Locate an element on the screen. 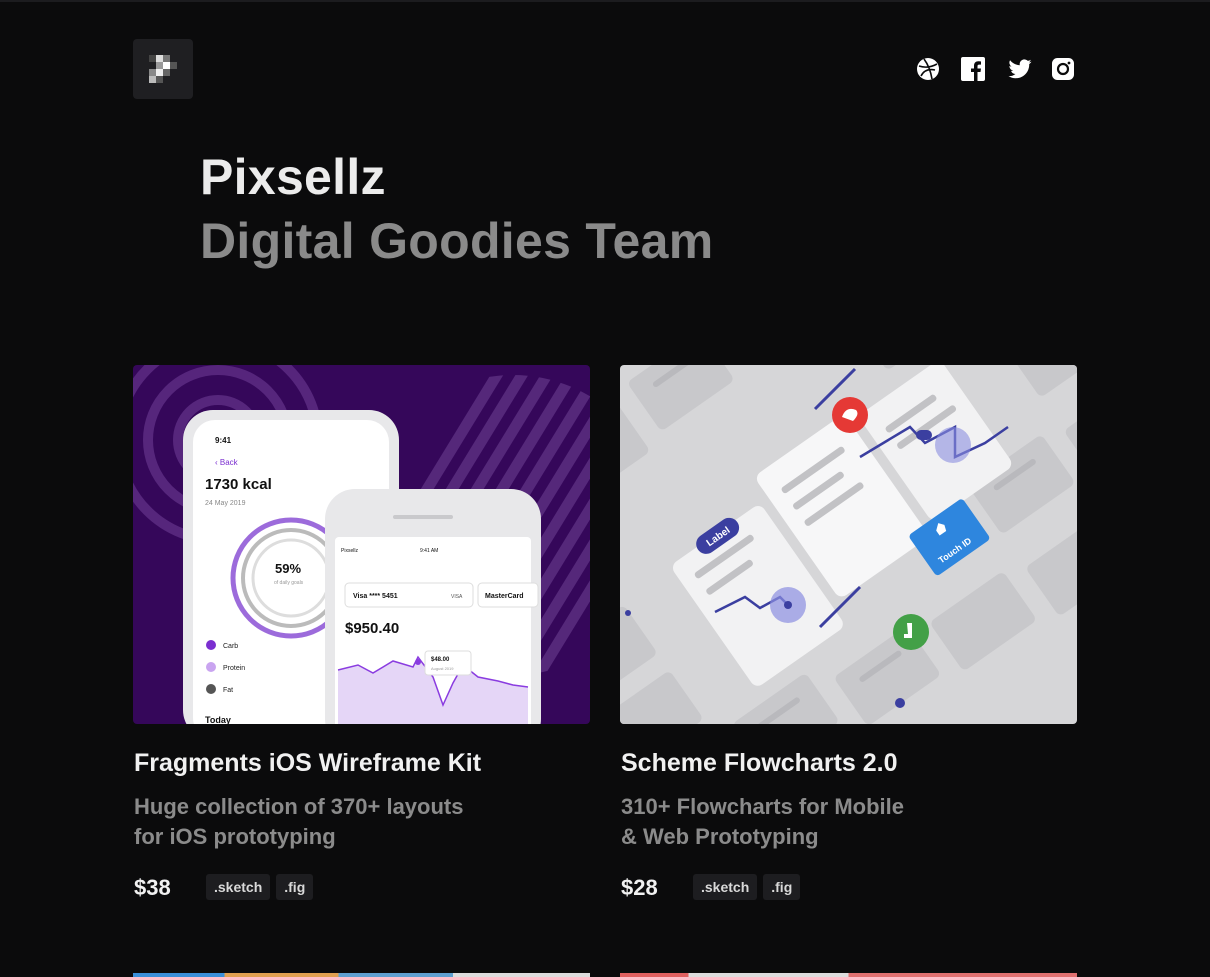  product-thumbnail: Label Touch ID is located at coordinates (848, 544).